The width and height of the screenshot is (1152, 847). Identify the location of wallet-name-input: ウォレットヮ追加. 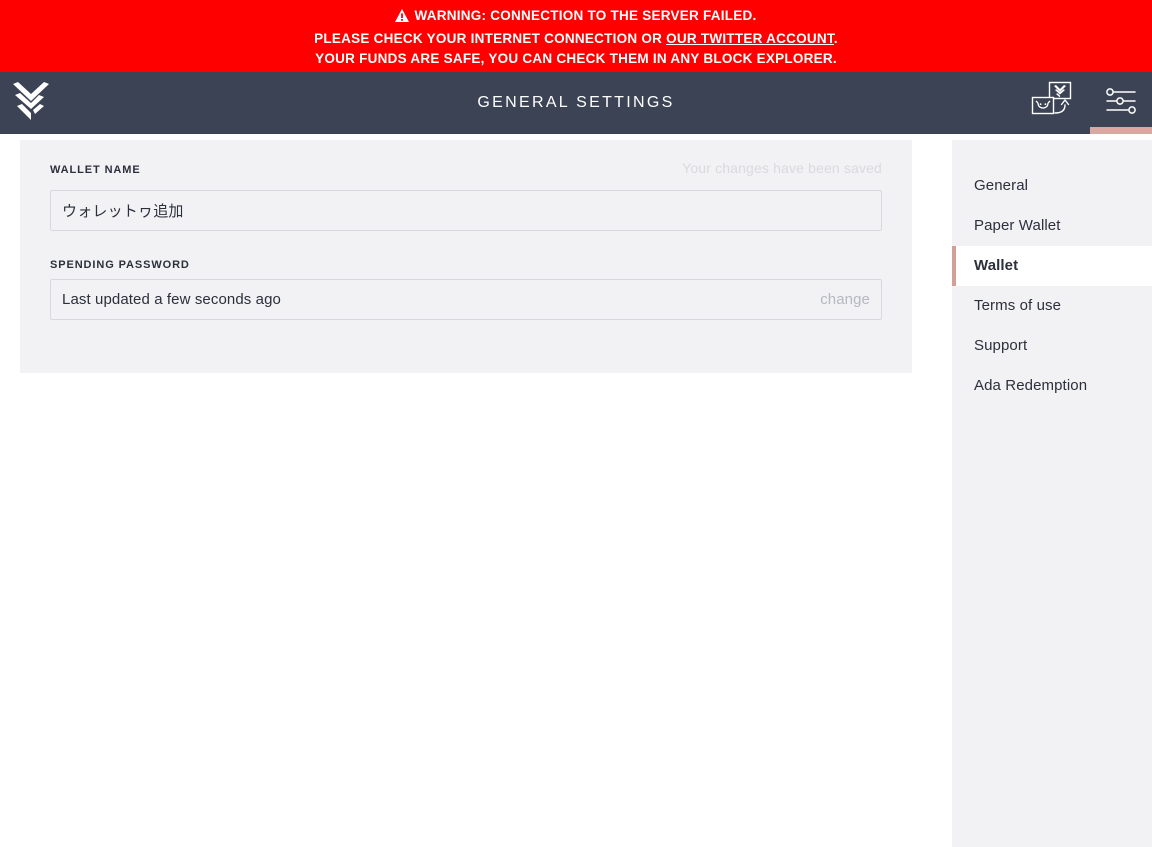
(466, 210).